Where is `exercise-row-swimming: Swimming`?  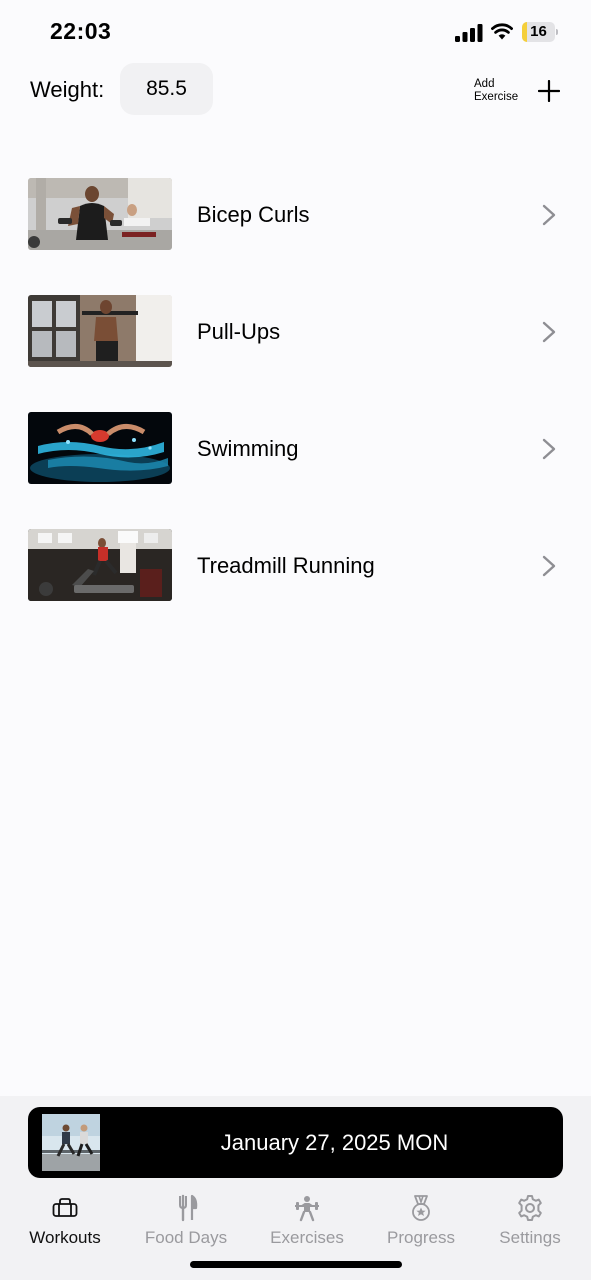
exercise-row-swimming: Swimming is located at coordinates (295, 452).